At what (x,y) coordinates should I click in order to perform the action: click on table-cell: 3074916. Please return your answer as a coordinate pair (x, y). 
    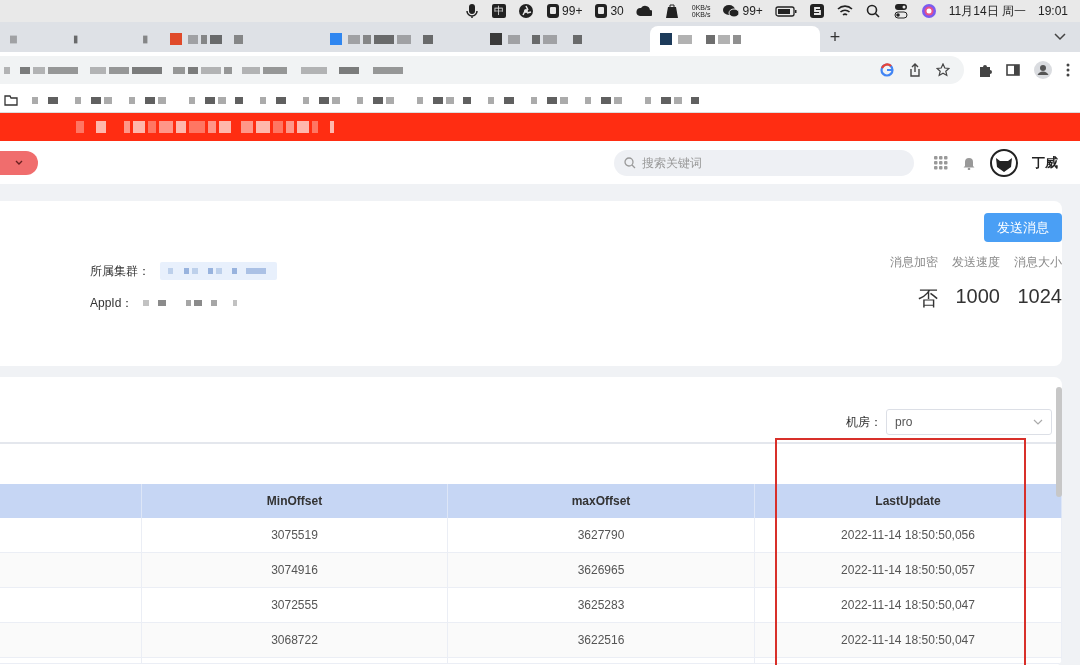
    Looking at the image, I should click on (295, 570).